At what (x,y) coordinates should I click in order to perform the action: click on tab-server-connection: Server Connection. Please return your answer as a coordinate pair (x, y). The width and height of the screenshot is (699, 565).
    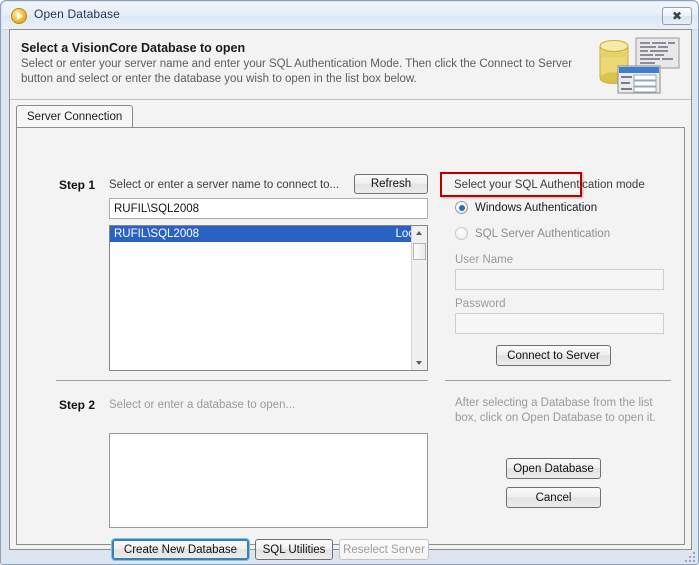
    Looking at the image, I should click on (75, 116).